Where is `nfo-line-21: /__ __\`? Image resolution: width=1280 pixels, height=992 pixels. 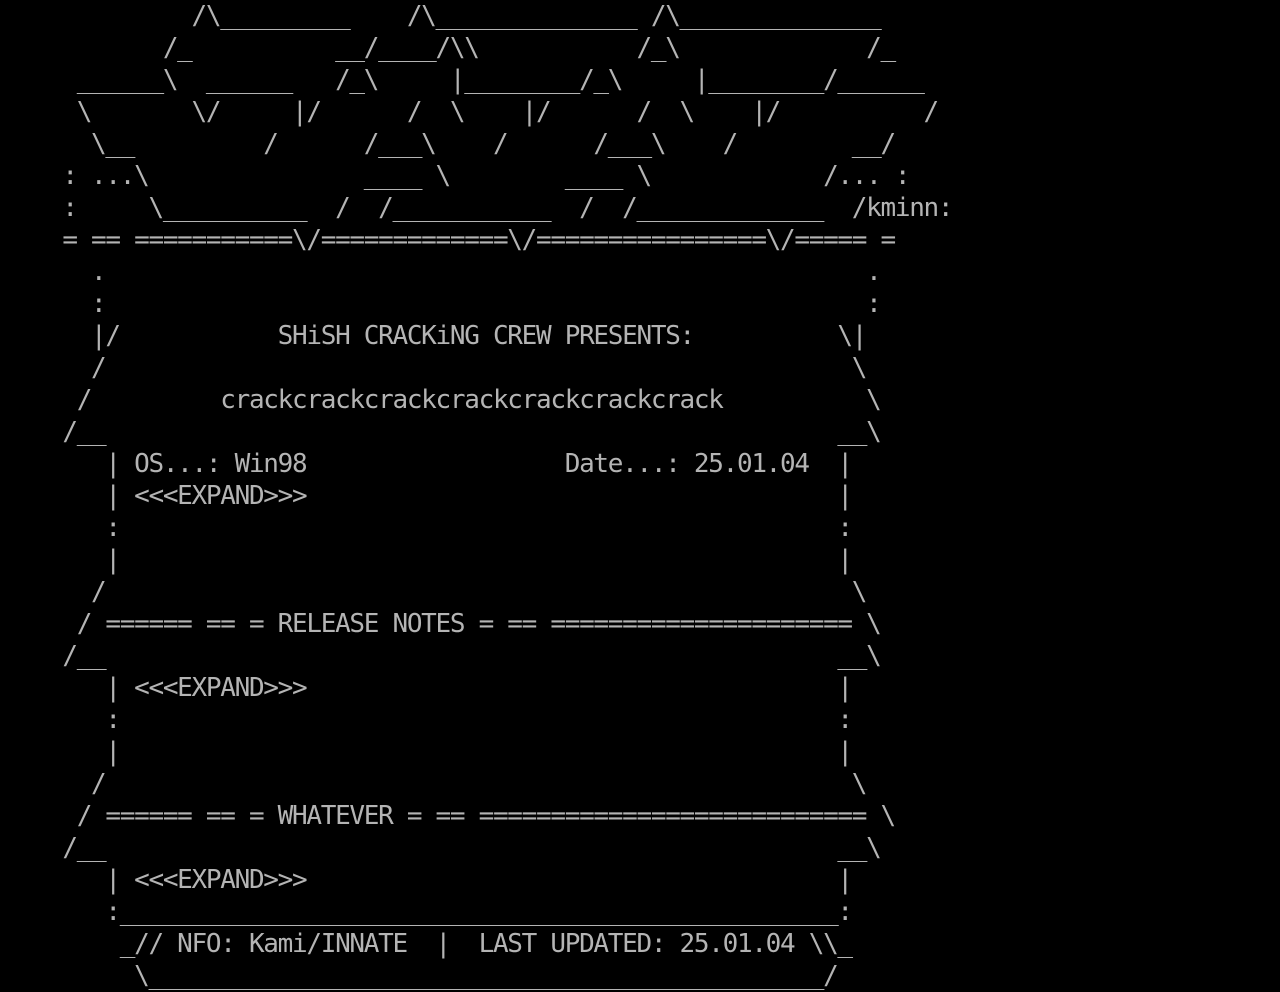 nfo-line-21: /__ __\ is located at coordinates (464, 656).